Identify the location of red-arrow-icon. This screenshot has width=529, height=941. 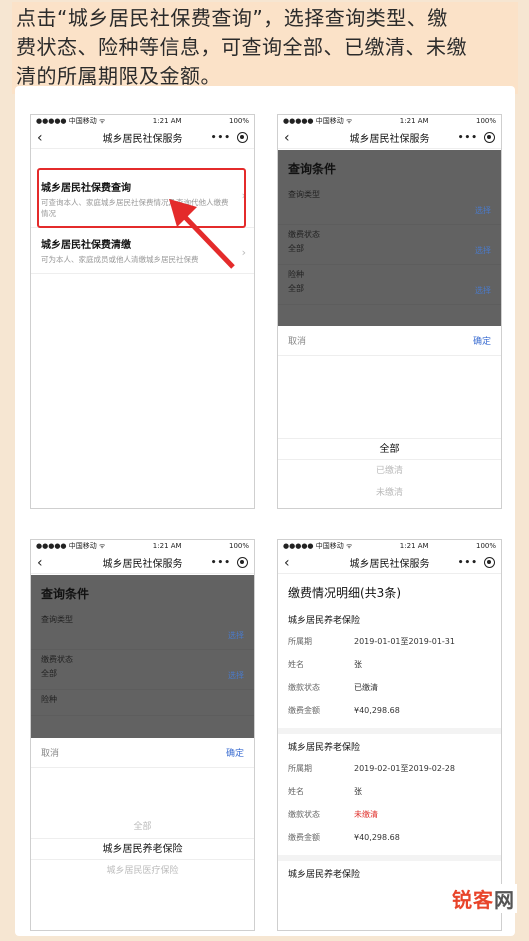
(202, 234).